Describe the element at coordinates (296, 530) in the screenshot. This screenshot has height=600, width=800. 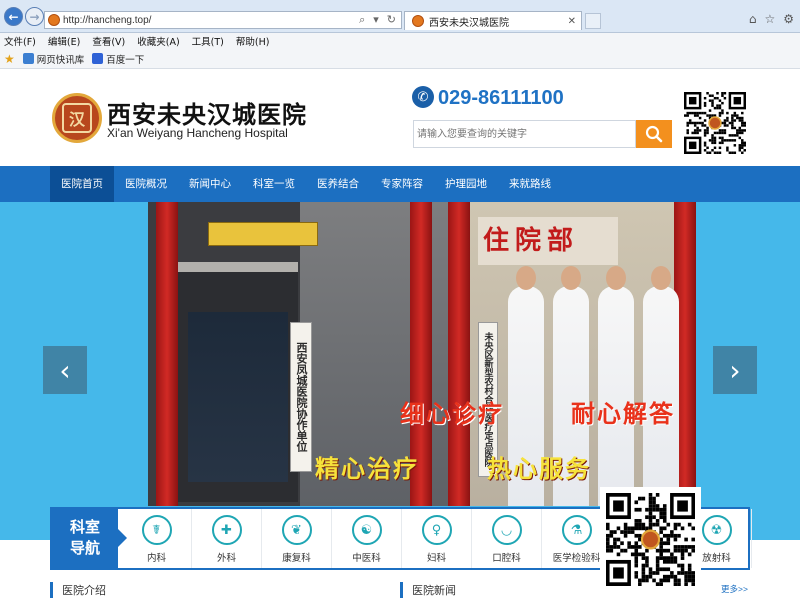
I see `leaf-icon: ❦` at that location.